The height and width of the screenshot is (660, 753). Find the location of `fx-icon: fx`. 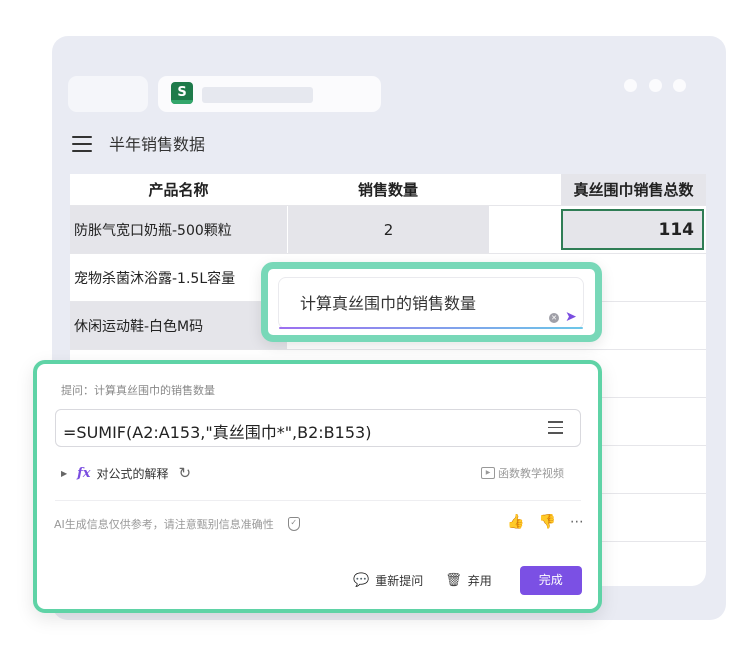

fx-icon: fx is located at coordinates (84, 473).